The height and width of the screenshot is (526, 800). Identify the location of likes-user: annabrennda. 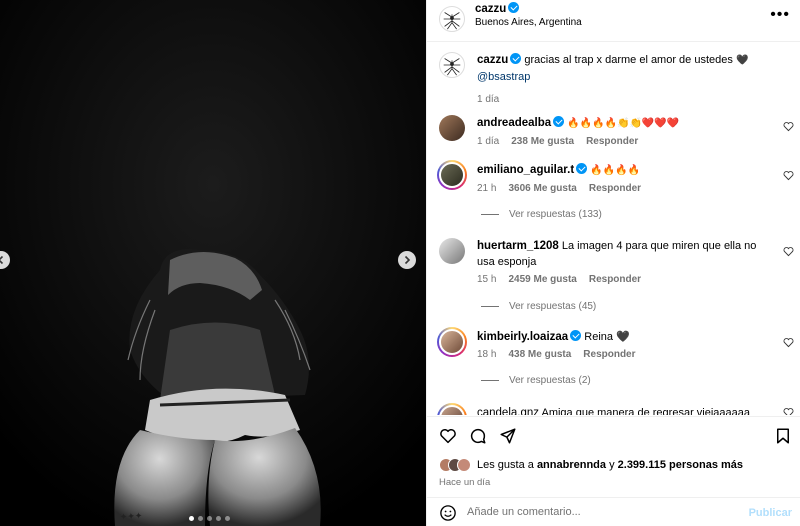
(571, 465).